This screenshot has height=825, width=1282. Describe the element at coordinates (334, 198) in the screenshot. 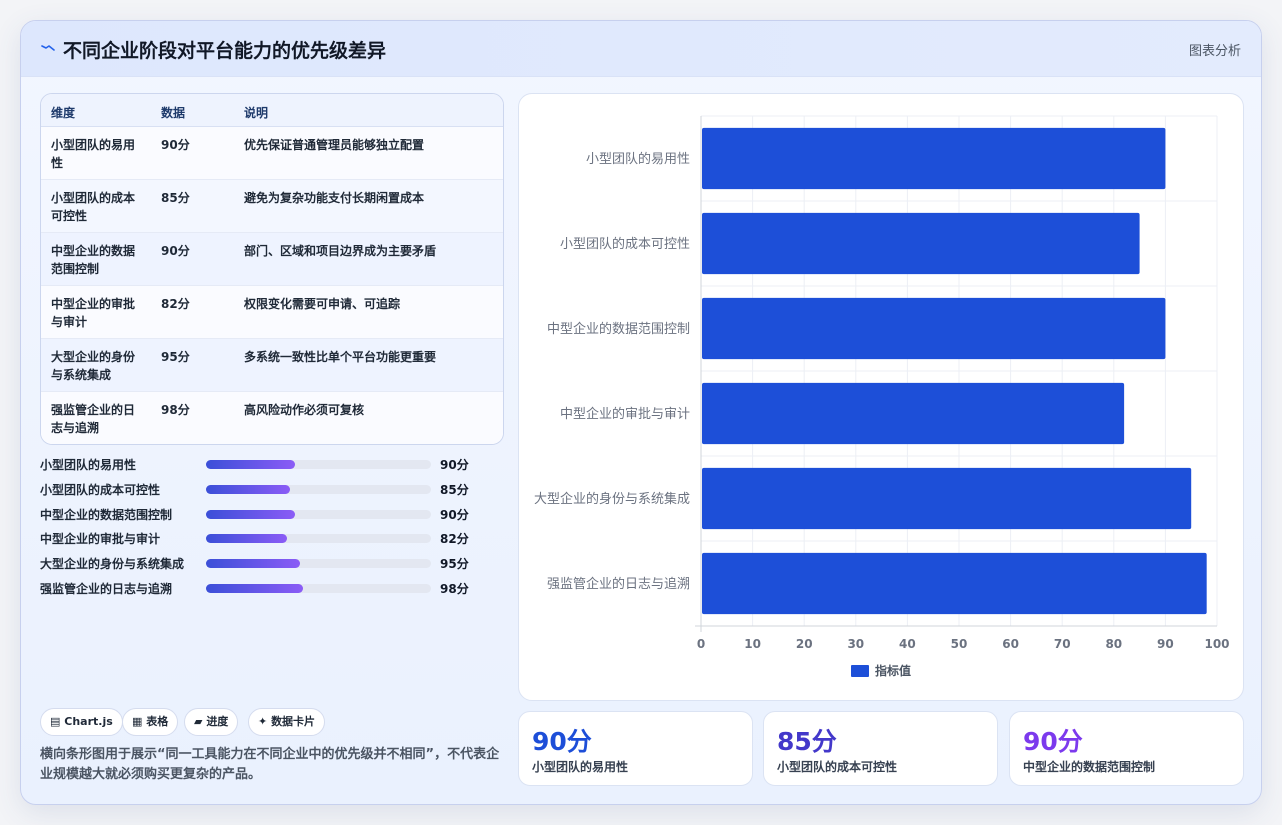

I see `table-cell-description: 避免为复杂功能支付长期闲置成本` at that location.